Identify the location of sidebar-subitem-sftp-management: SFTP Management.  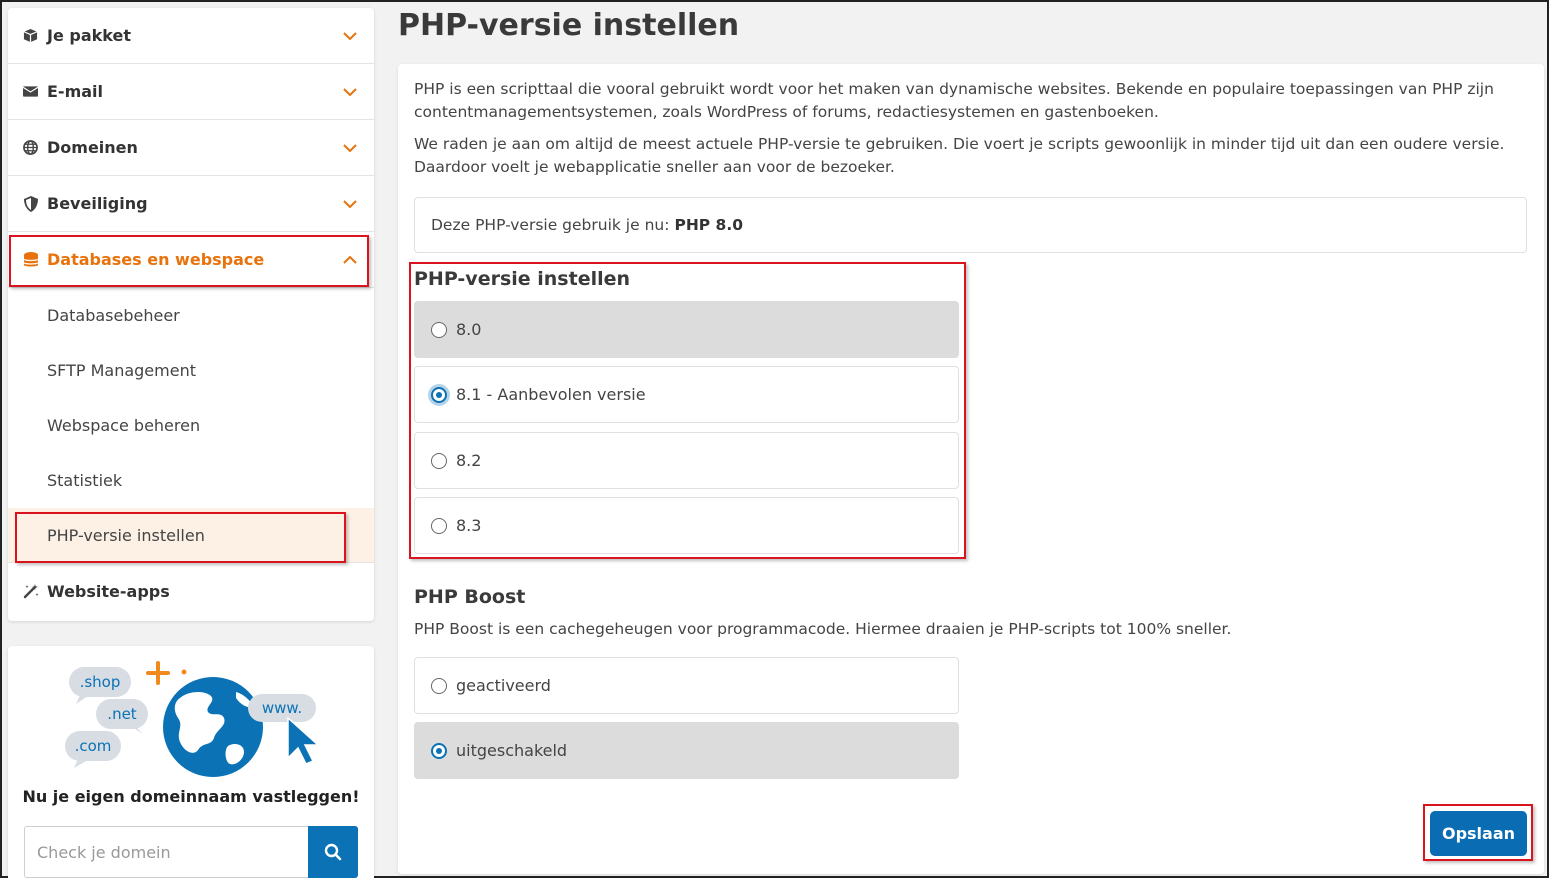
(191, 370).